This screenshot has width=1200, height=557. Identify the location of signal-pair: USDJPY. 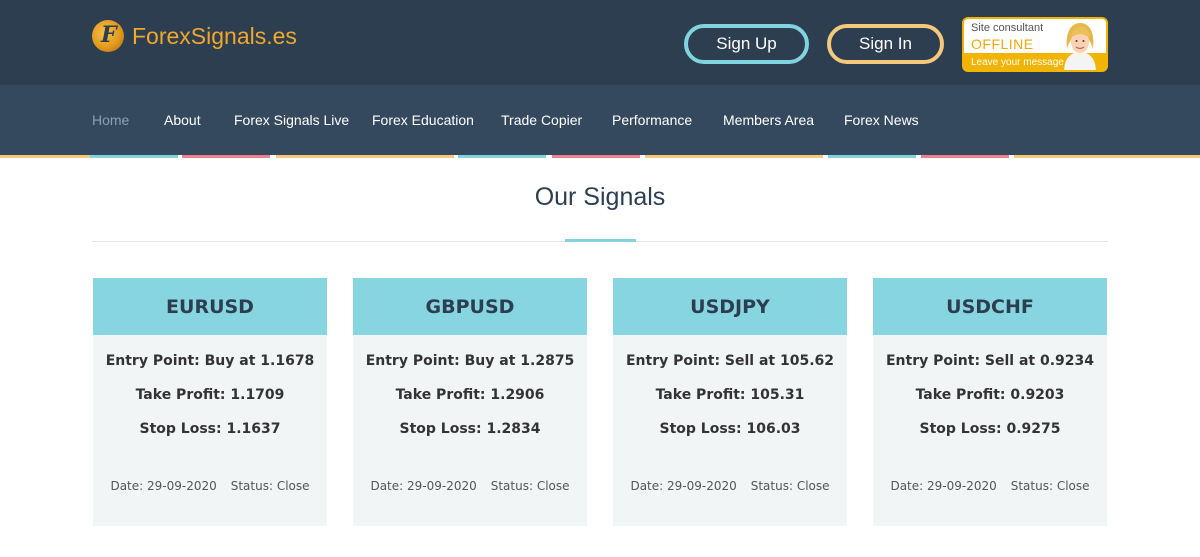
(730, 306).